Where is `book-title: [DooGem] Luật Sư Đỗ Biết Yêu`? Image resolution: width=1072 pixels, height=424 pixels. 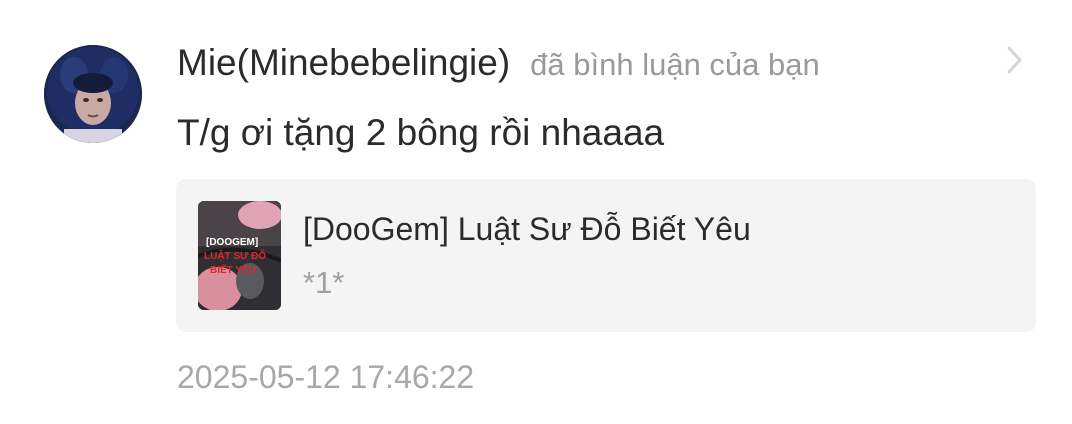
book-title: [DooGem] Luật Sư Đỗ Biết Yêu is located at coordinates (527, 229).